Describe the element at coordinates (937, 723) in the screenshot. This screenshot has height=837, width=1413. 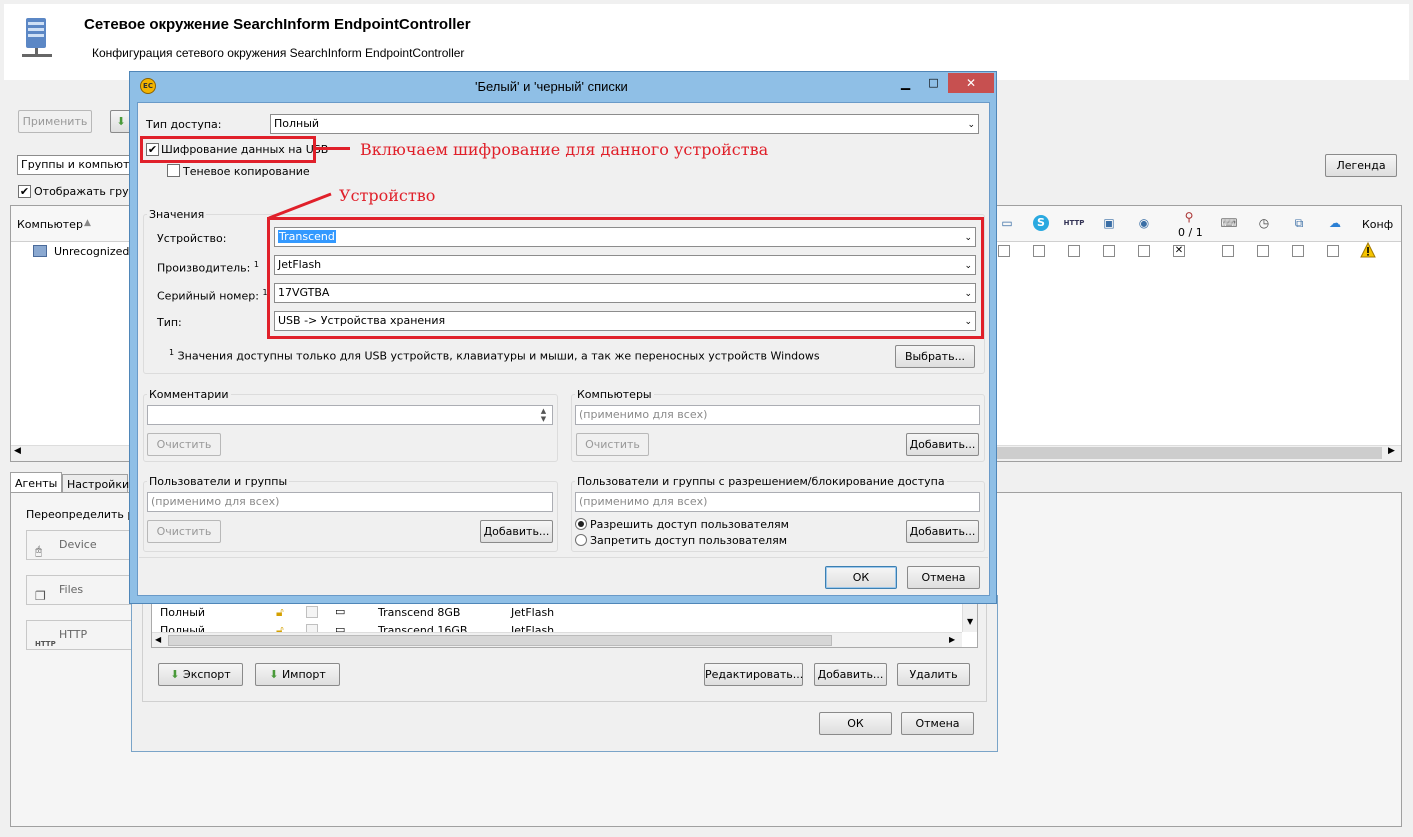
I see `back-cancel-button: Отмена` at that location.